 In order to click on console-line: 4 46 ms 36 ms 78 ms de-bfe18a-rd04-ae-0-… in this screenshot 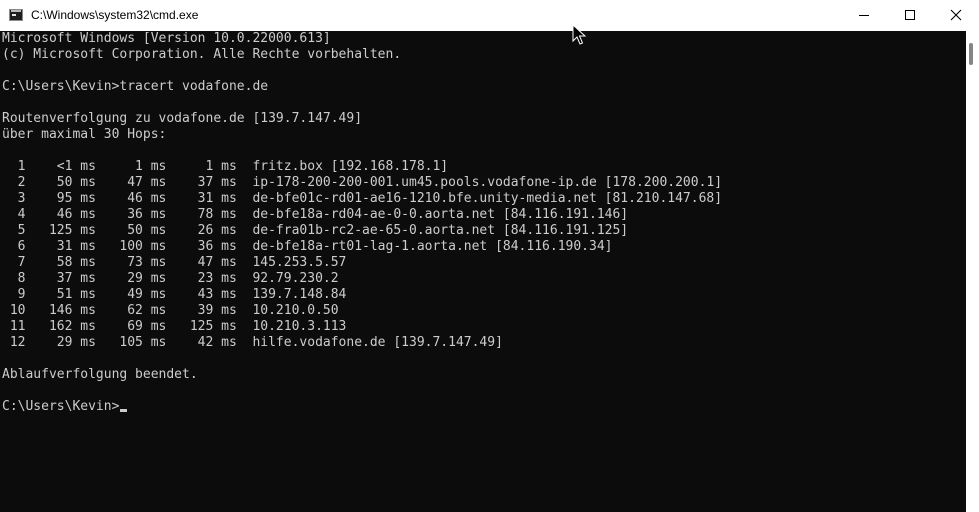, I will do `click(315, 214)`.